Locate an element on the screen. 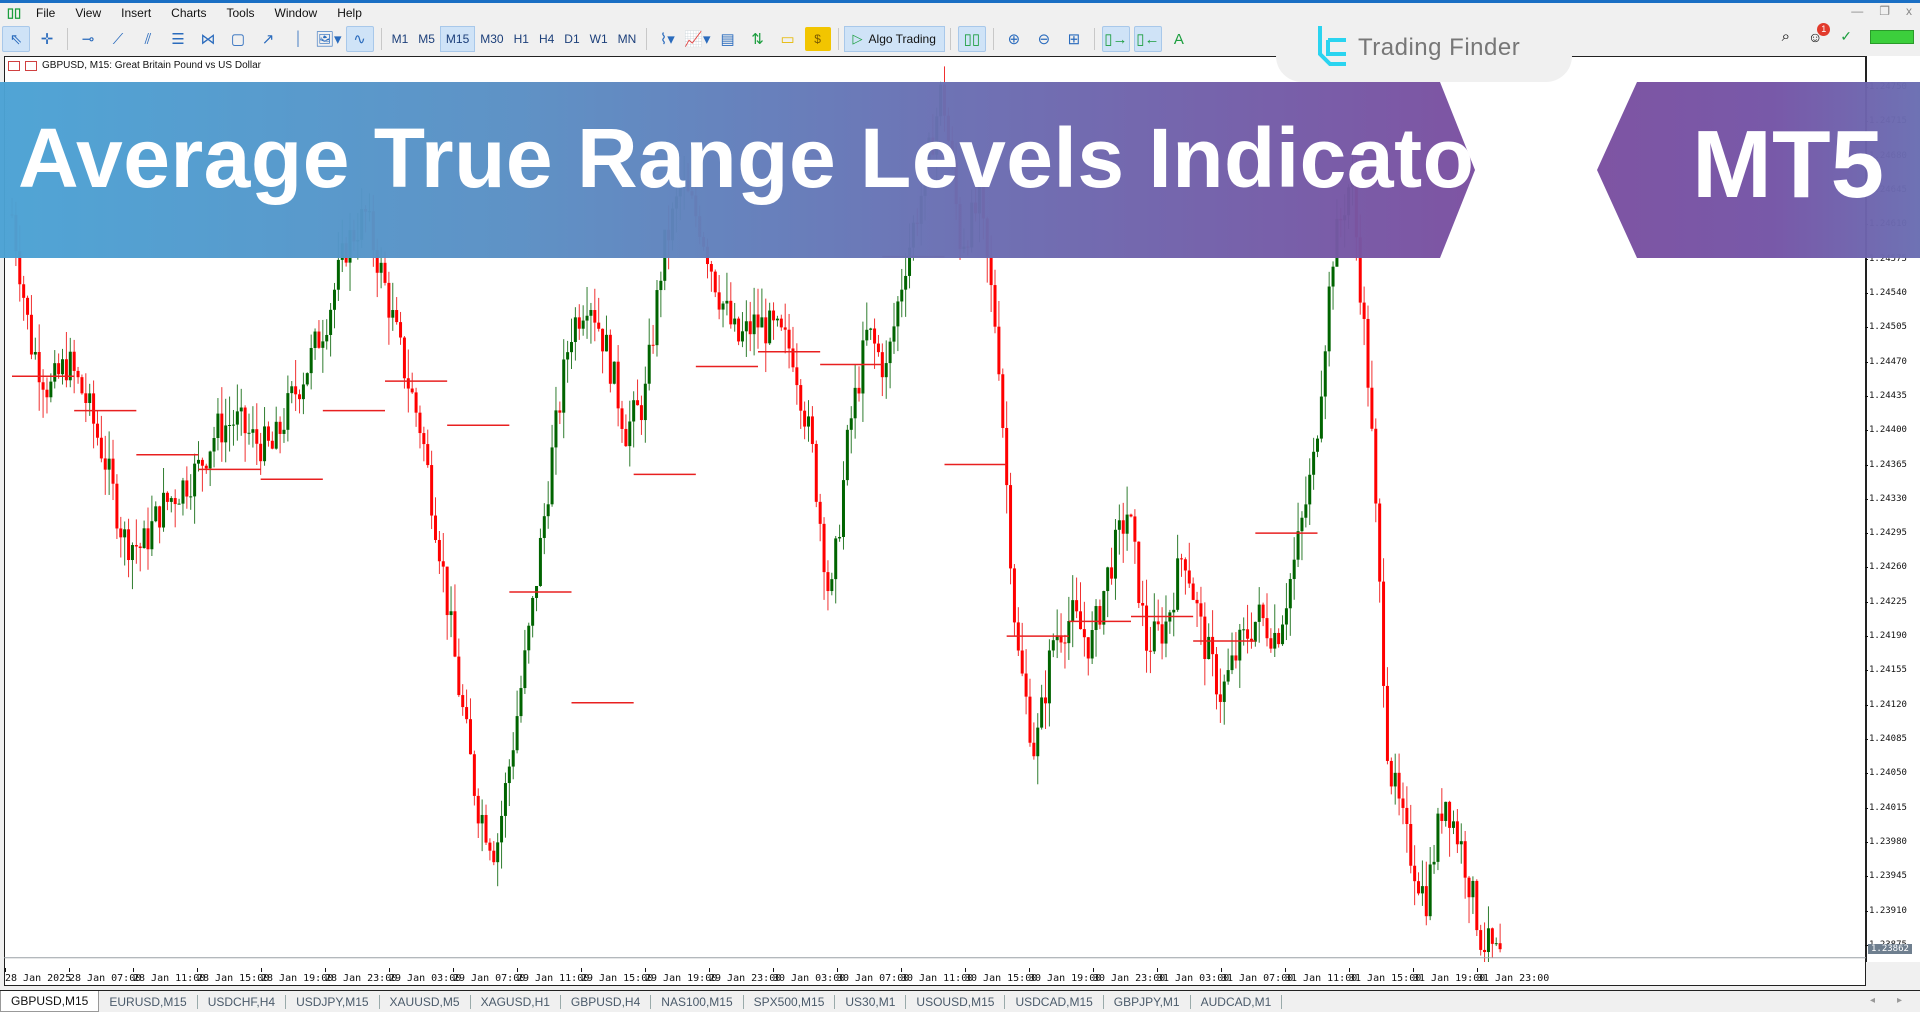 The width and height of the screenshot is (1920, 1012). templates-icon: ▤ is located at coordinates (728, 39).